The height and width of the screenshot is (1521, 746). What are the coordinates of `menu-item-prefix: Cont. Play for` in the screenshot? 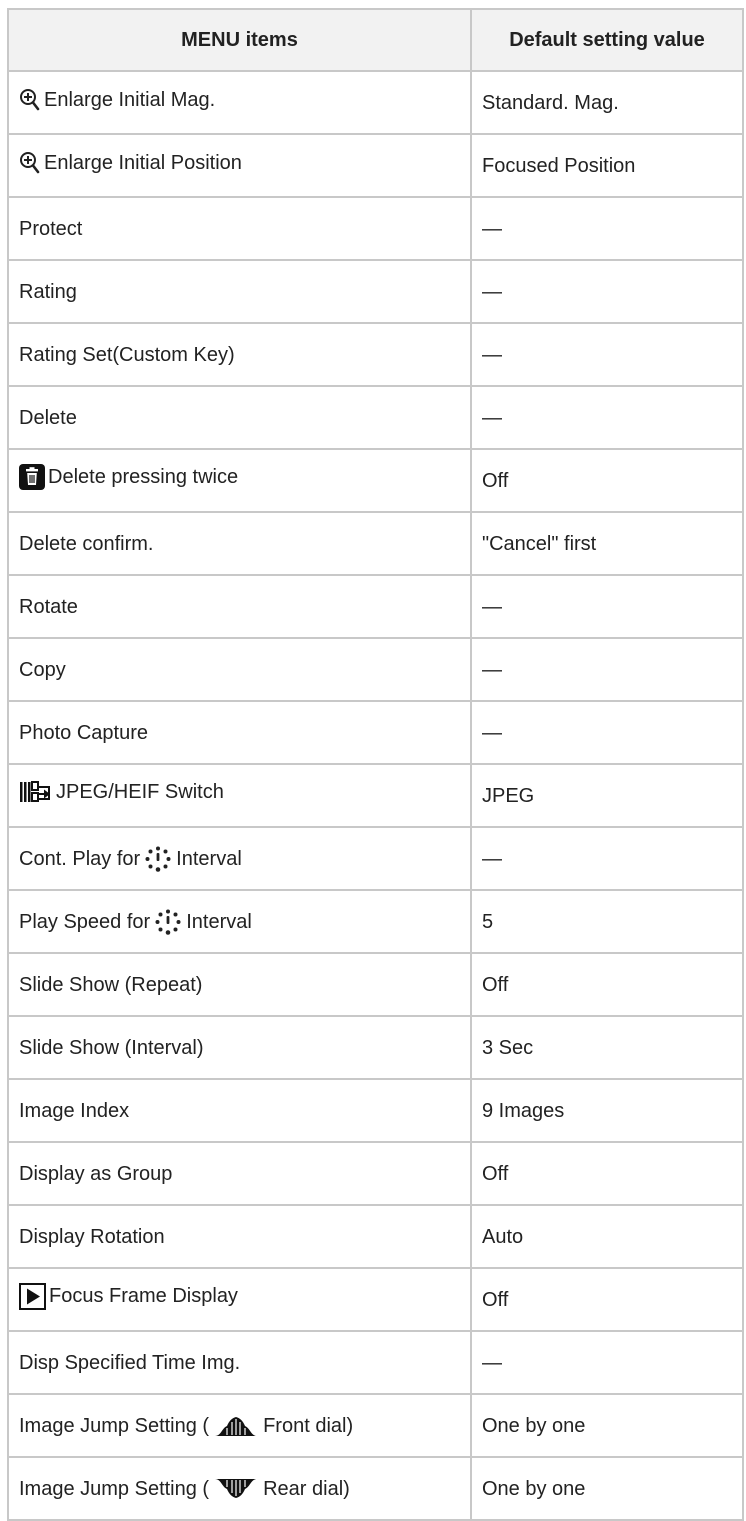 It's located at (80, 858).